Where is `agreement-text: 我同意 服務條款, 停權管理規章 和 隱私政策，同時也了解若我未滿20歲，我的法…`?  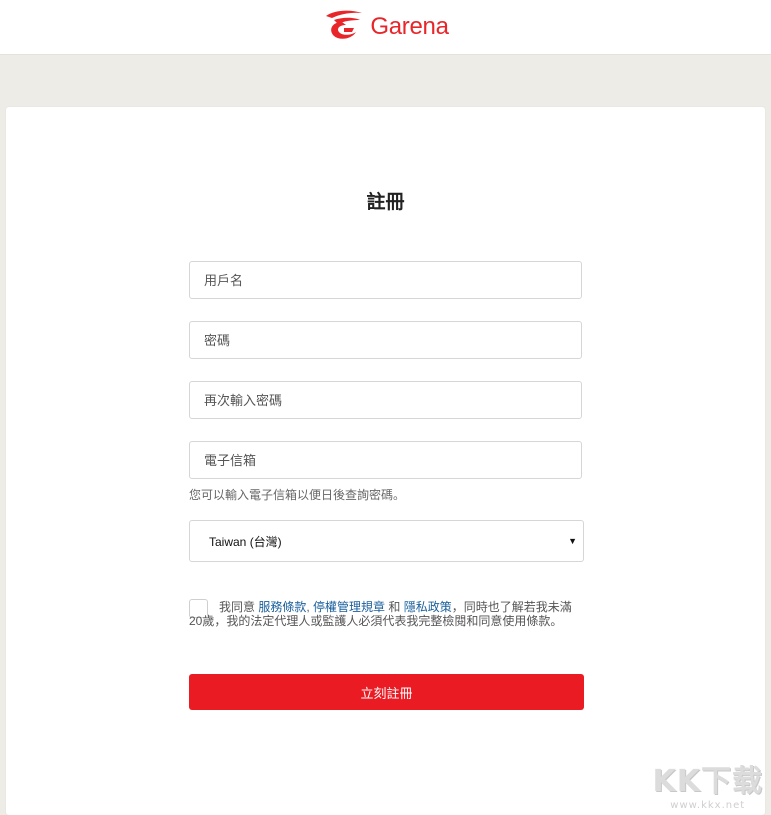 agreement-text: 我同意 服務條款, 停權管理規章 和 隱私政策，同時也了解若我未滿20歲，我的法… is located at coordinates (386, 614).